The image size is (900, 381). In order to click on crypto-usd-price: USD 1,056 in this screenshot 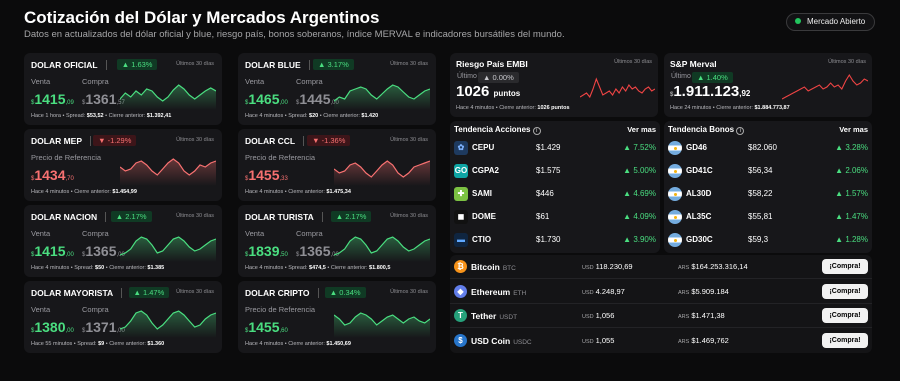, I will do `click(598, 315)`.